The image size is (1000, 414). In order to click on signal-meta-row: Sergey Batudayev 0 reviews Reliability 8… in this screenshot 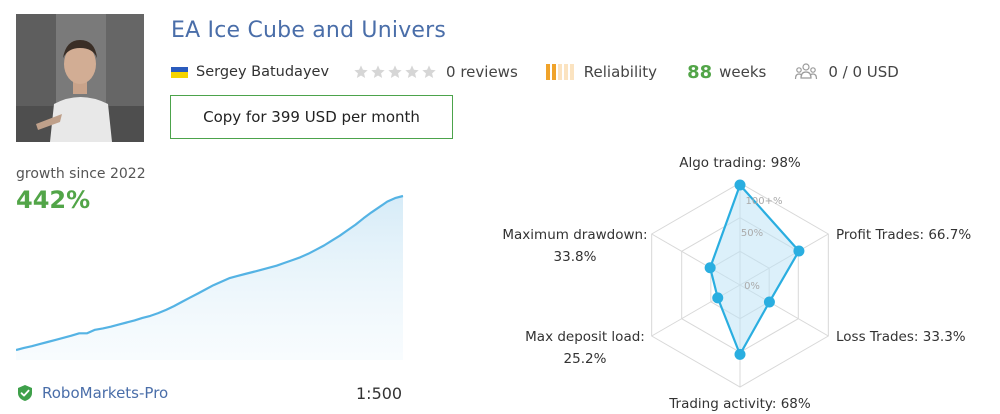, I will do `click(535, 72)`.